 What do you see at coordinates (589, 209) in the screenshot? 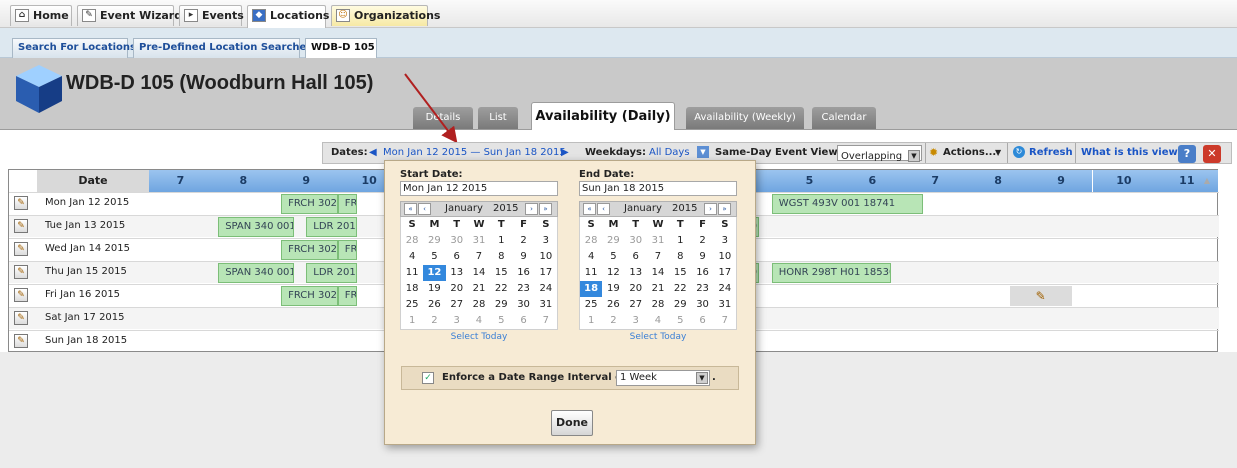
I see `prev-year-icon: «` at bounding box center [589, 209].